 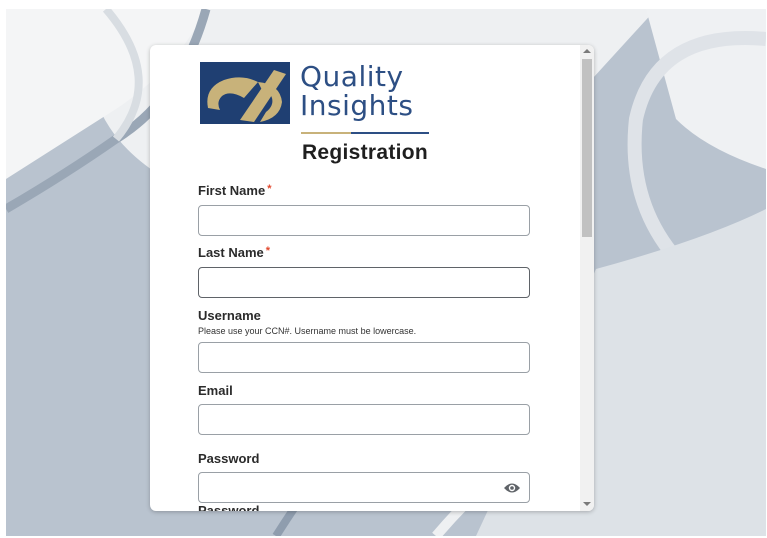 I want to click on logo-wordmark: Quality Insights, so click(x=356, y=91).